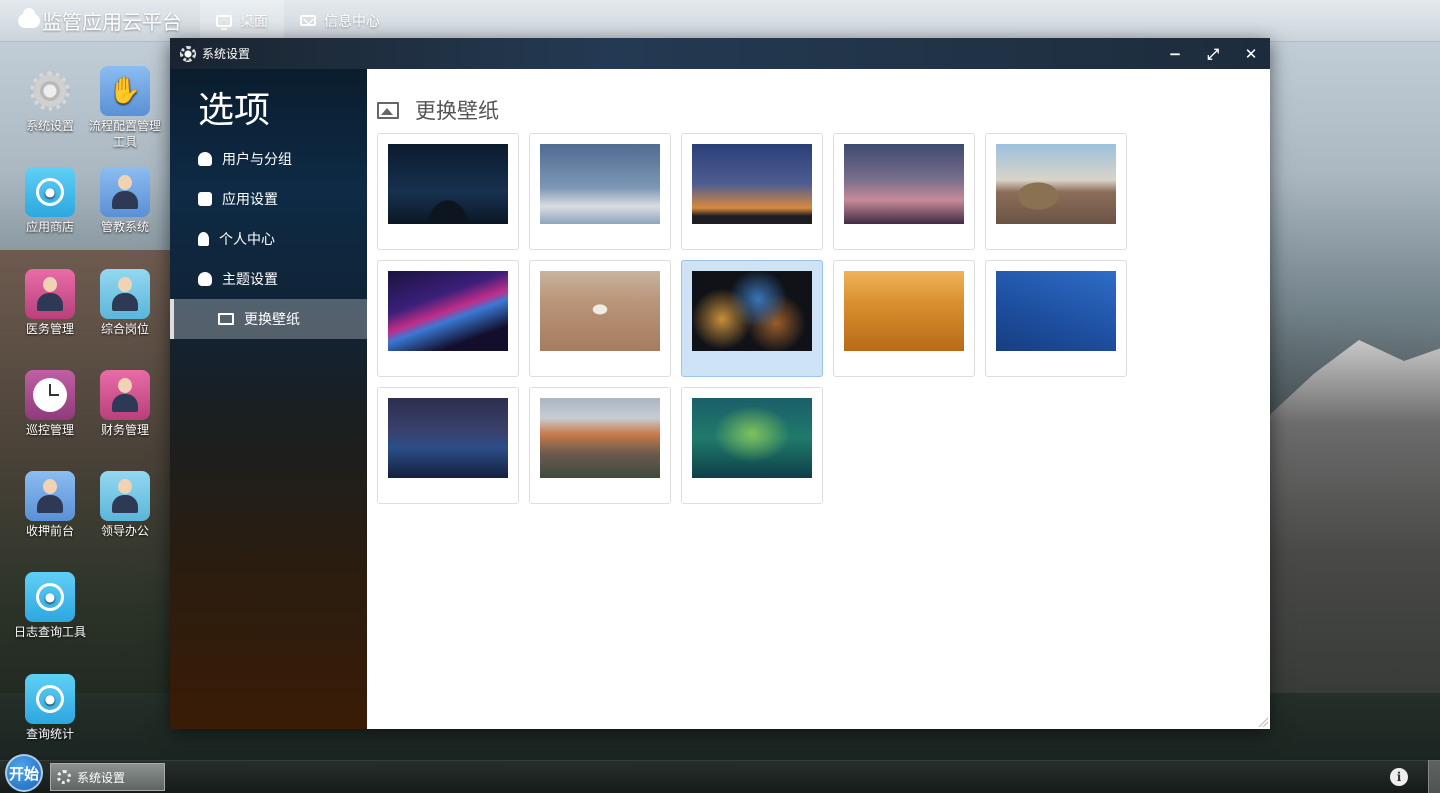  I want to click on sidebar-item-change-wallpaper: 更换壁纸, so click(268, 319).